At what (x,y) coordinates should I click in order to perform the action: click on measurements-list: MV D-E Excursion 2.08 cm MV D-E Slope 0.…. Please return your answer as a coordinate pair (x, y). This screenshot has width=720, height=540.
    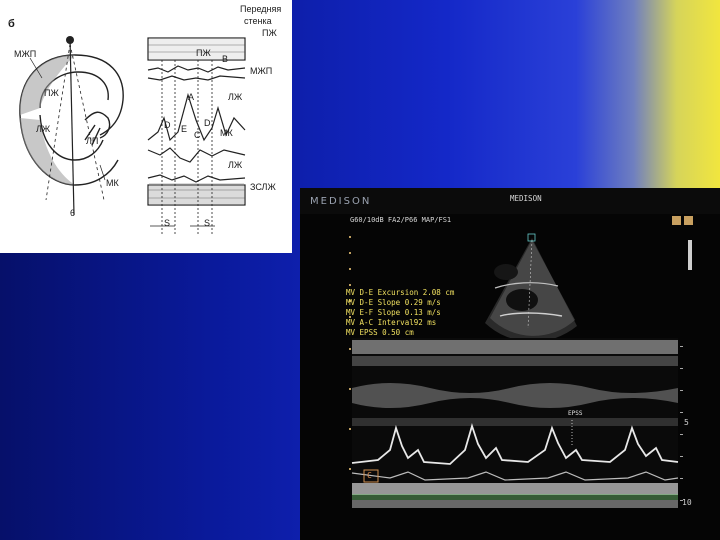
    Looking at the image, I should click on (400, 313).